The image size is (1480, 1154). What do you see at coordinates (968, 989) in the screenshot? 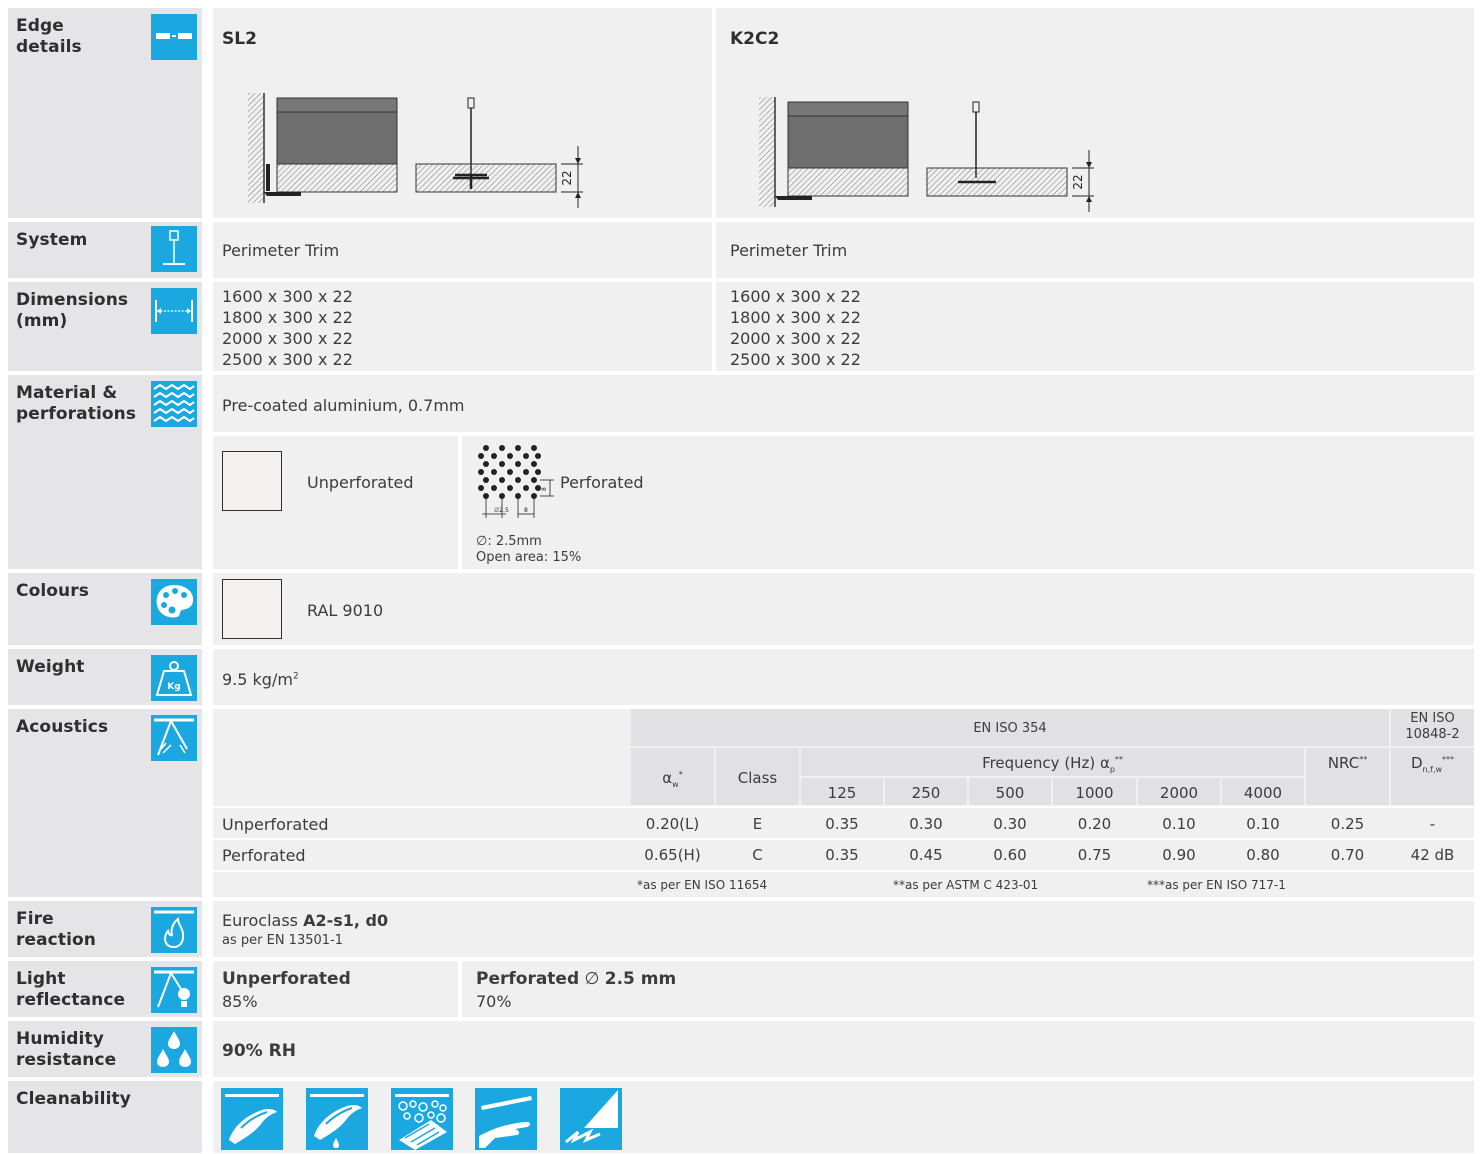
I see `light-perforated-cell: Perforated ∅ 2.5 mm 70%` at bounding box center [968, 989].